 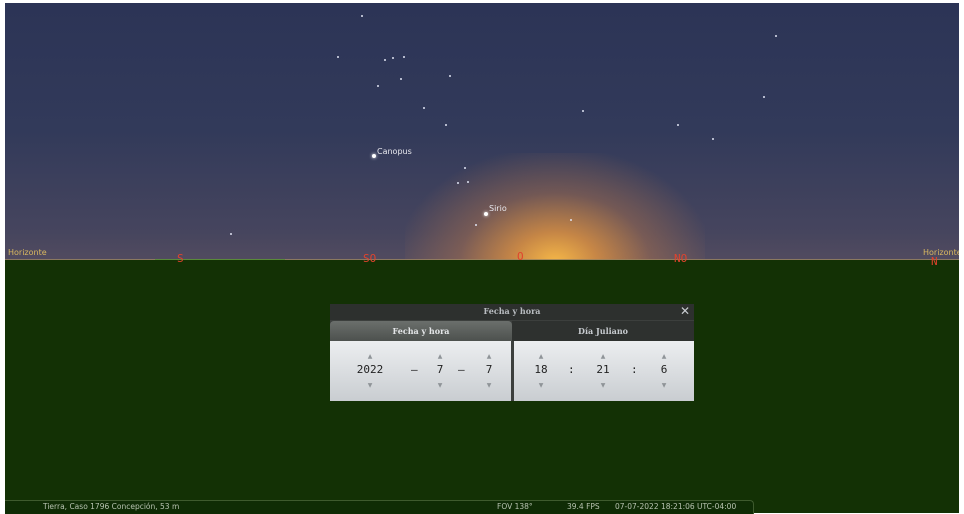 I want to click on hour-value: 18, so click(x=541, y=369).